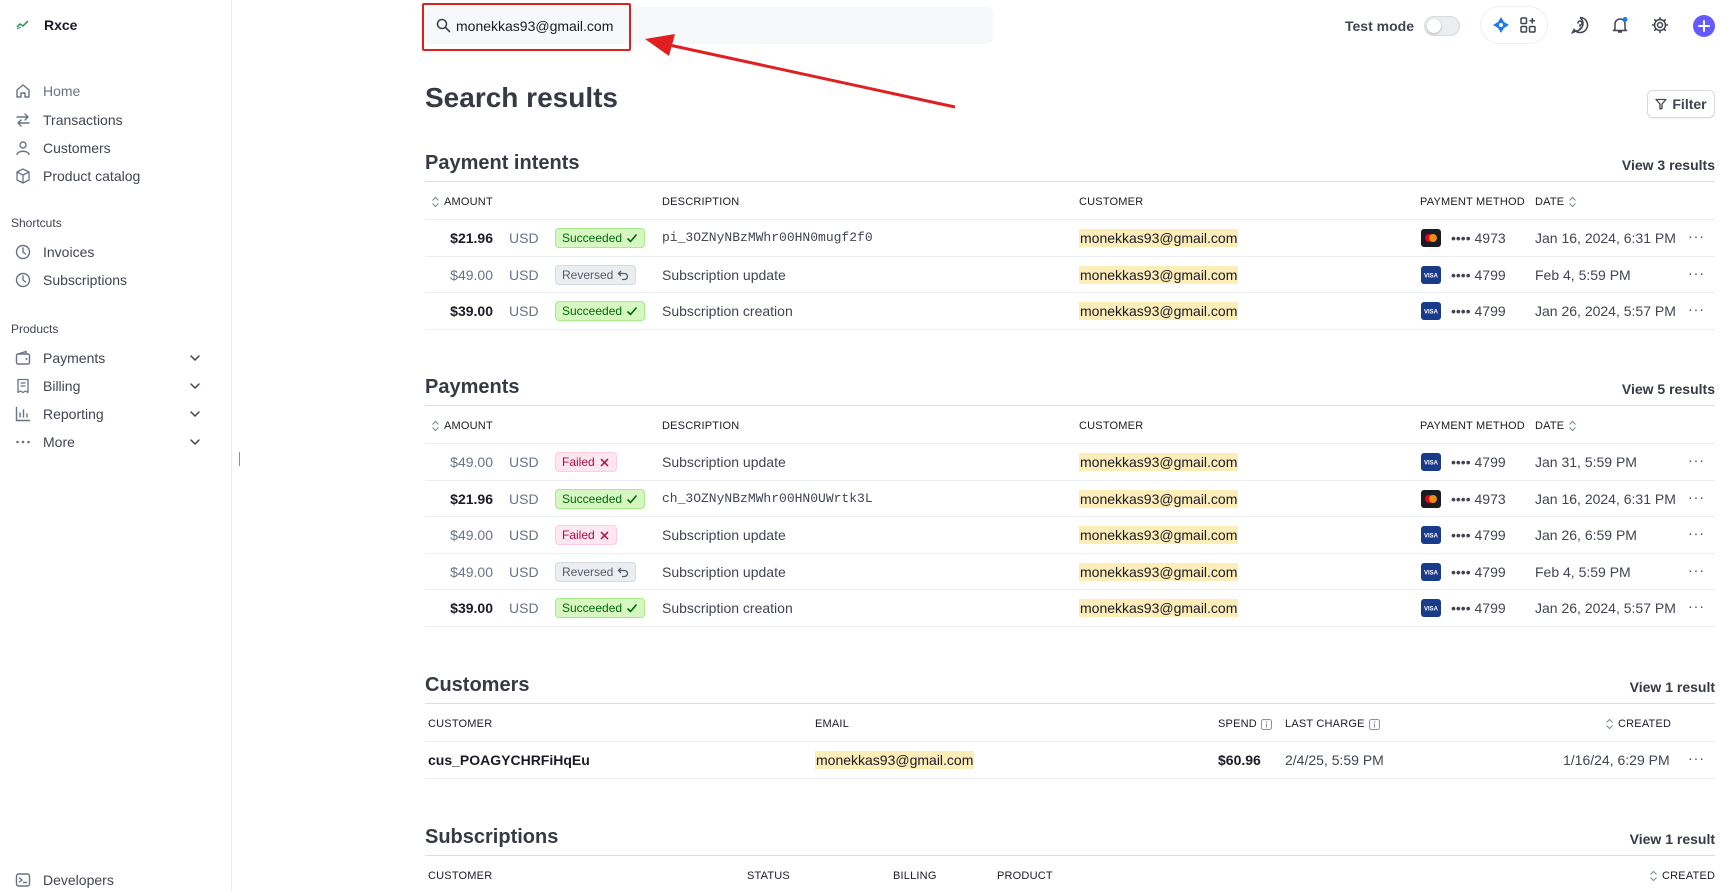  I want to click on sidebar-item-subscriptions: Subscriptions, so click(114, 280).